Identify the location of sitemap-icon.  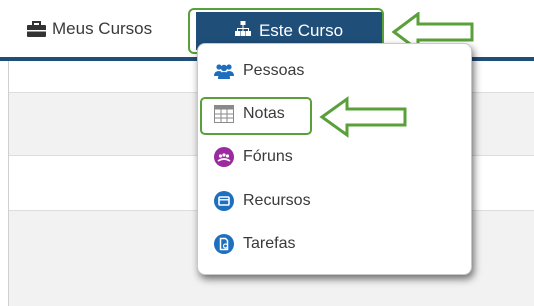
(242, 31).